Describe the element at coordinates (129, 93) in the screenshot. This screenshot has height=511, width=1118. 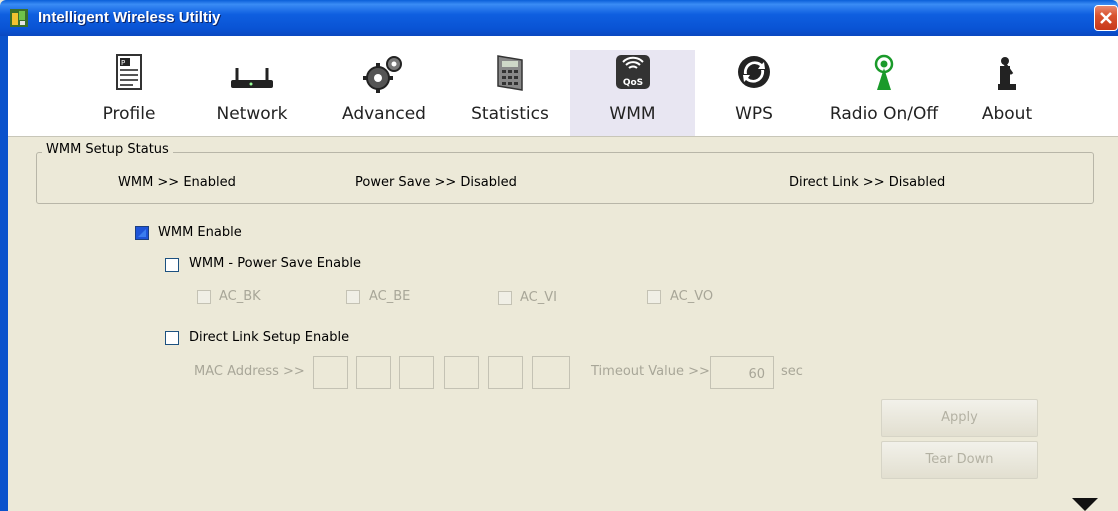
I see `tab-profile: P Profile` at that location.